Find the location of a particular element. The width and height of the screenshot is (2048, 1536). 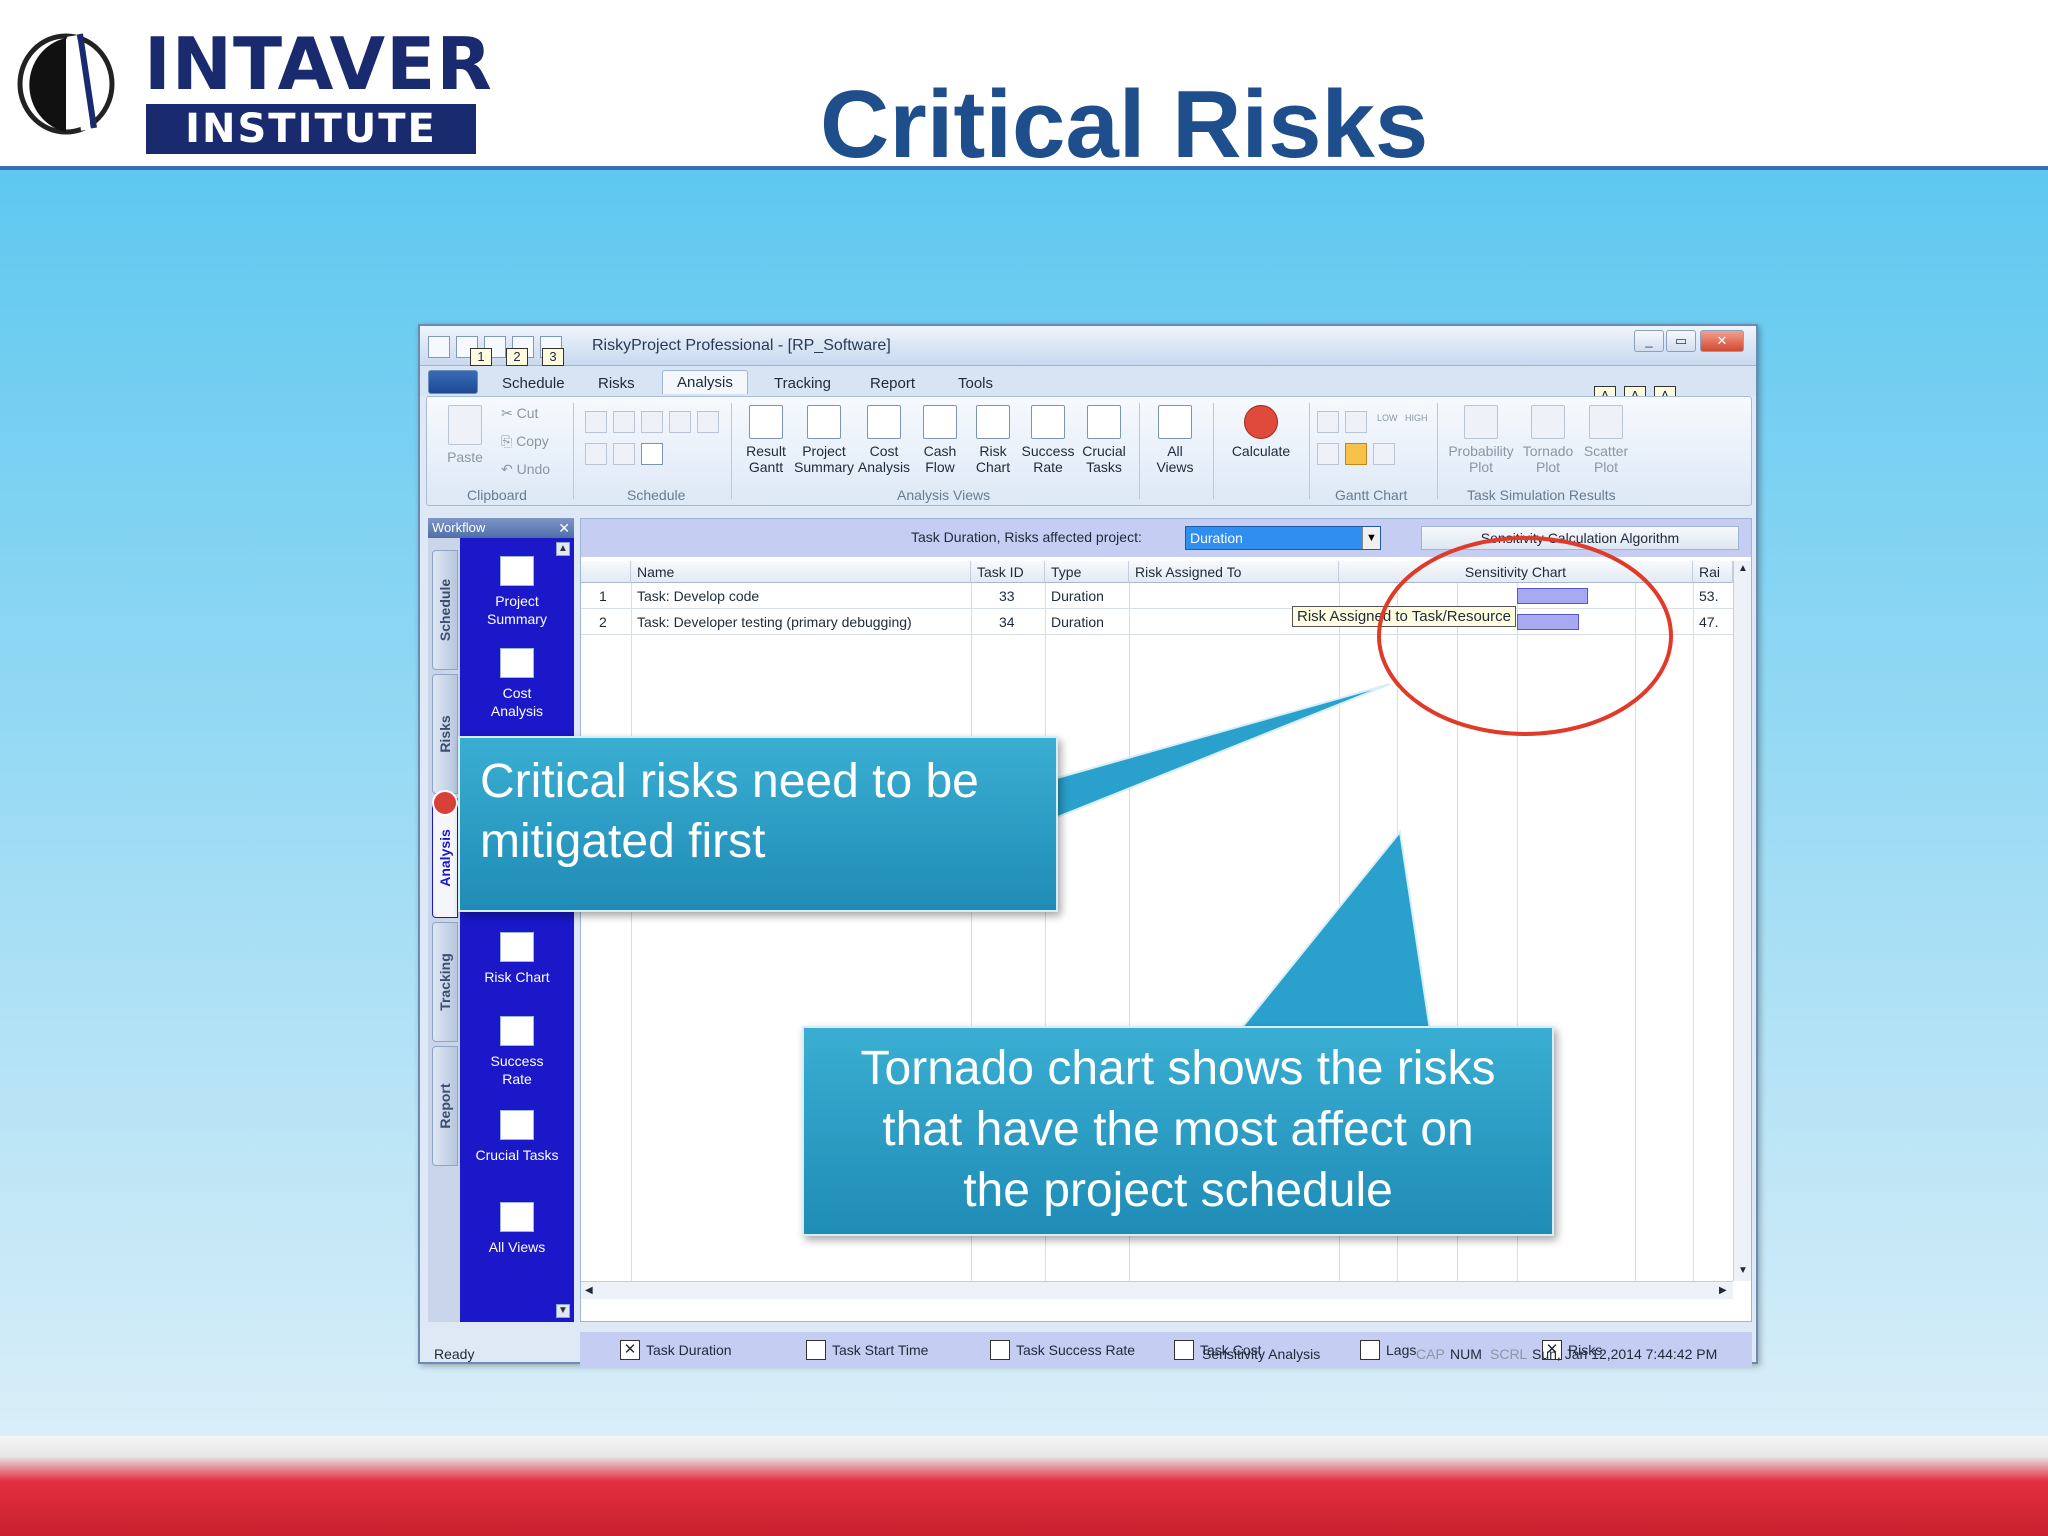

status-num: NUM is located at coordinates (1466, 1354).